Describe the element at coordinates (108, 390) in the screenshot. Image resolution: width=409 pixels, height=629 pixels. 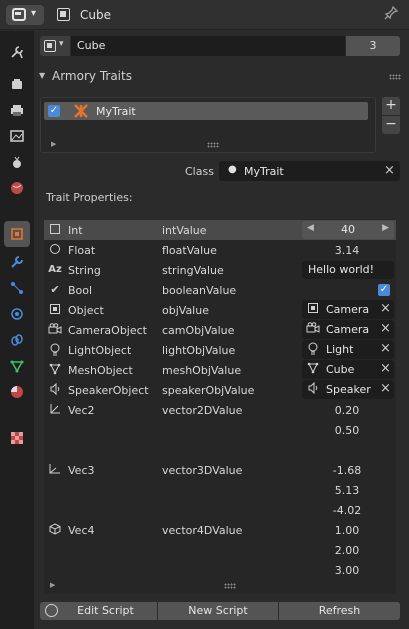
I see `property-type: SpeakerObject` at that location.